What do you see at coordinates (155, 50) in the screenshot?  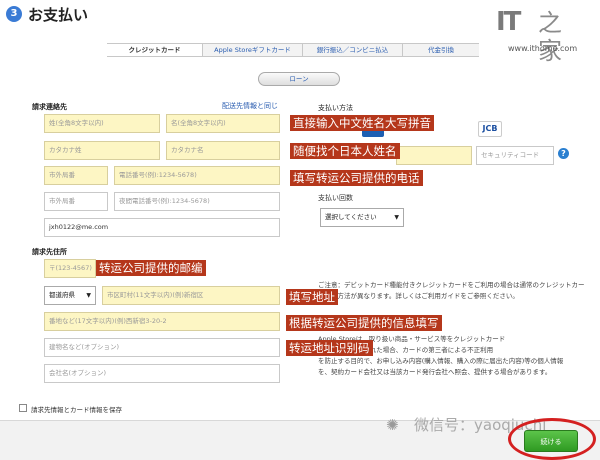 I see `tab-credit-card: クレジットカード` at bounding box center [155, 50].